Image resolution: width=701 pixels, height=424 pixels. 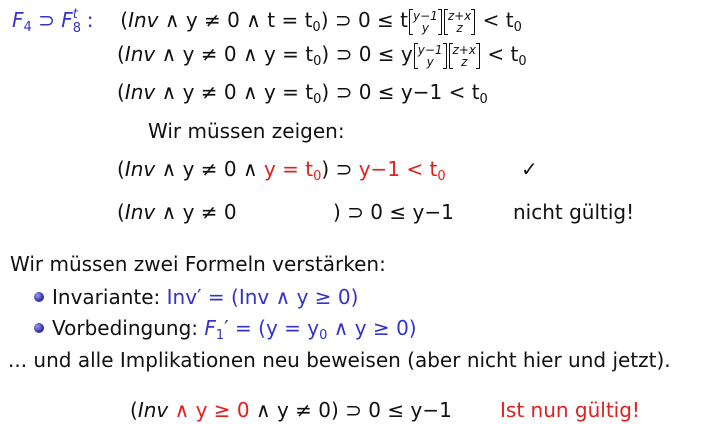 What do you see at coordinates (153, 410) in the screenshot?
I see `final-inv: Inv` at bounding box center [153, 410].